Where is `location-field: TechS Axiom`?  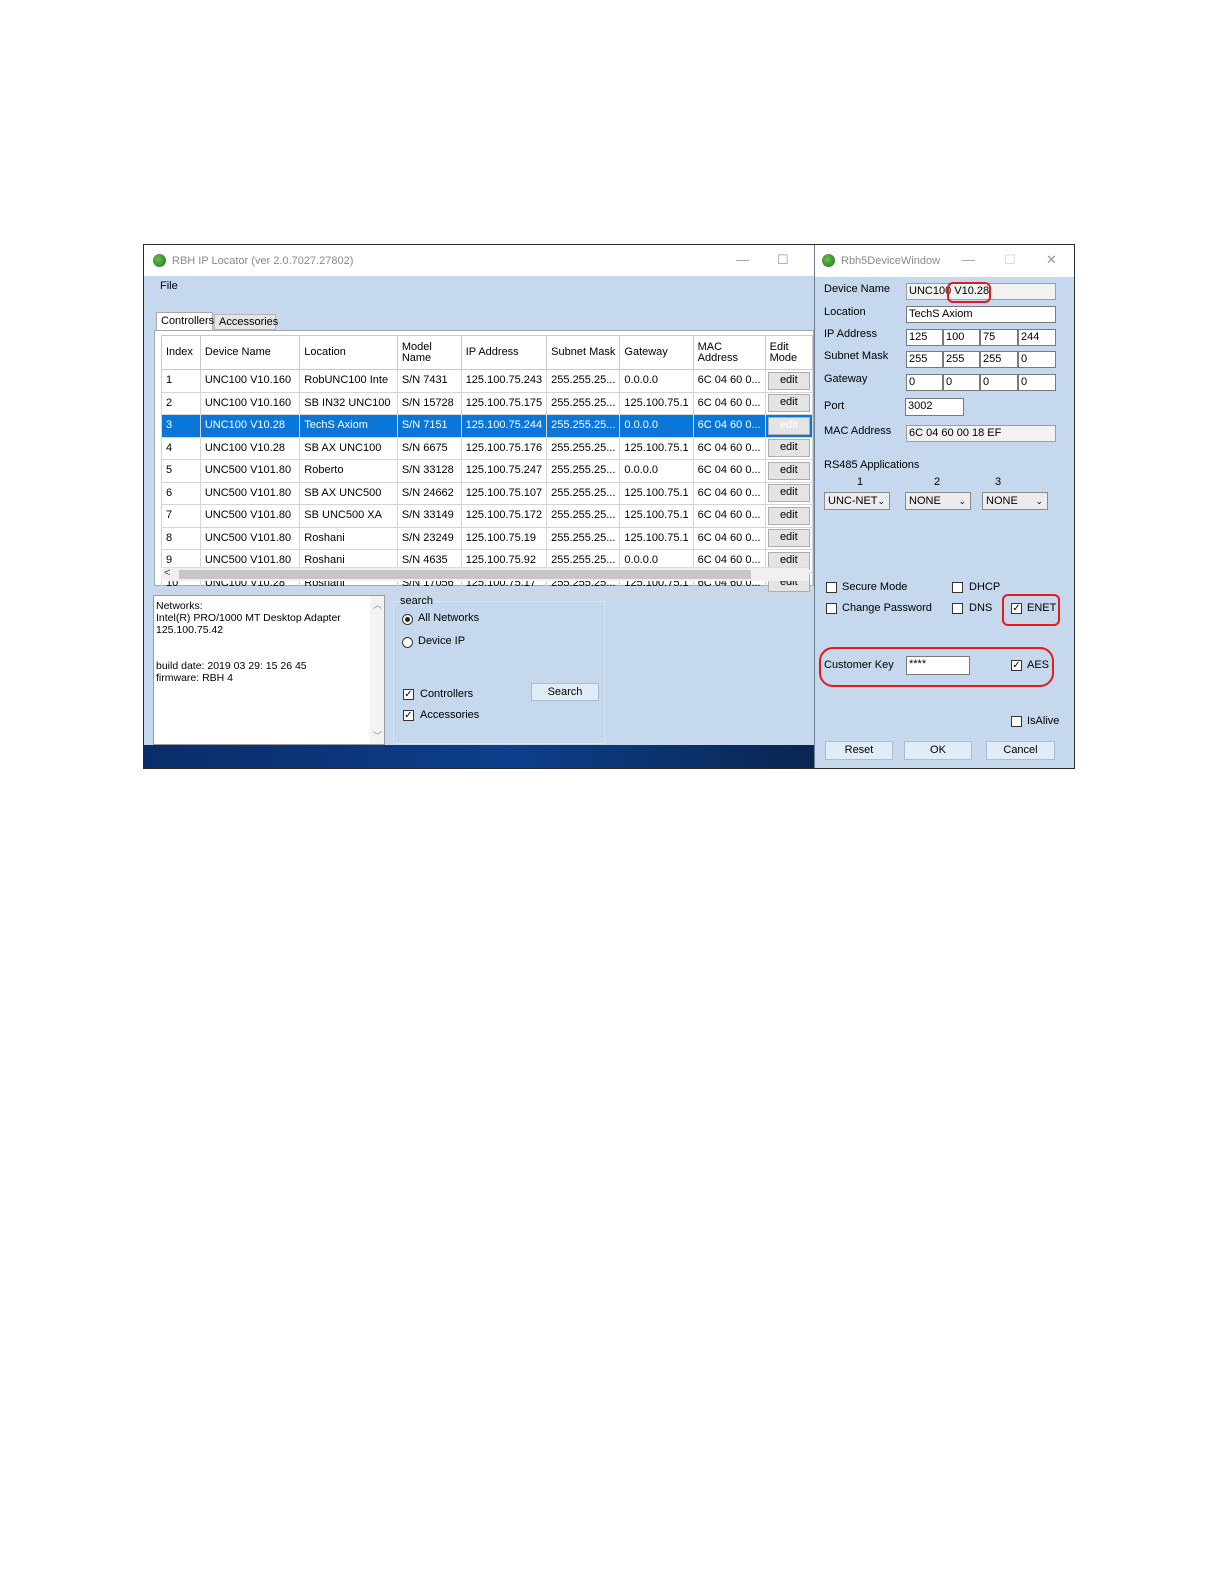
location-field: TechS Axiom is located at coordinates (981, 314).